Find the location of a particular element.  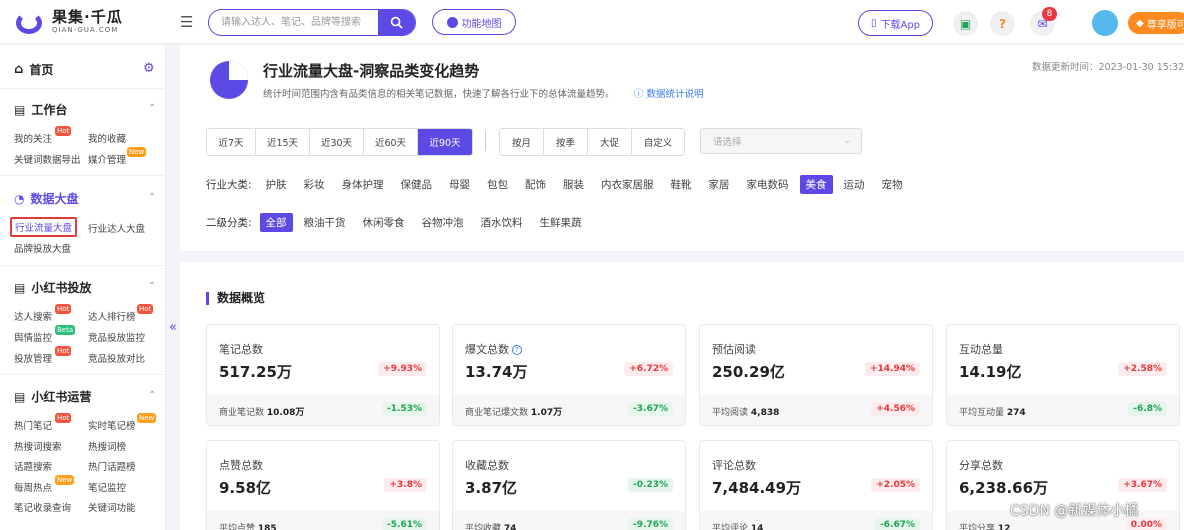

sub-category-label: 二级分类: is located at coordinates (229, 223).